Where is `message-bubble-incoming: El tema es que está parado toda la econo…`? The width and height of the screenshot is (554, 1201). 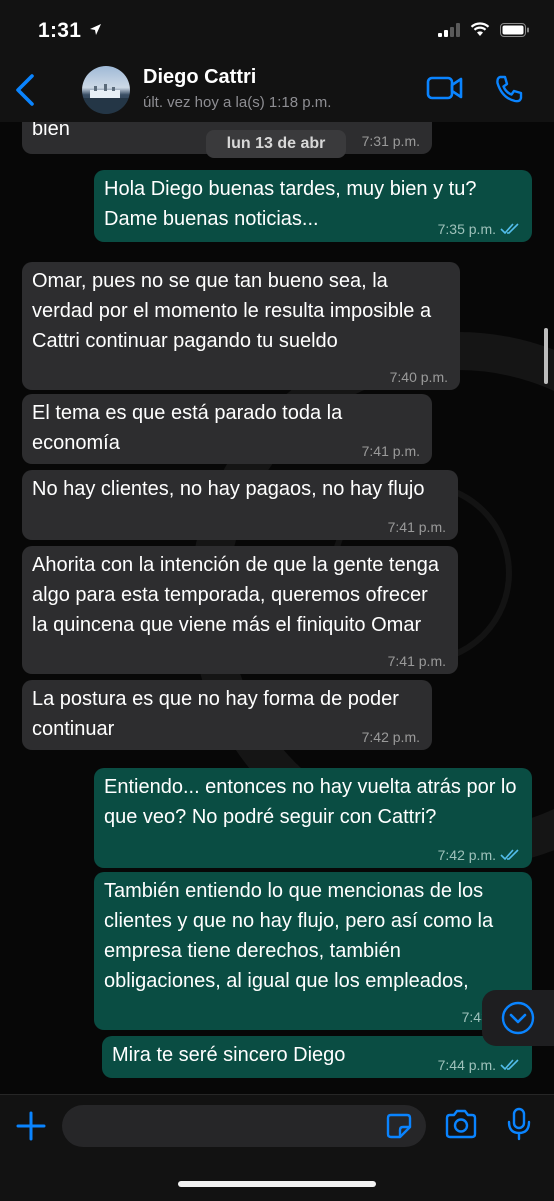
message-bubble-incoming: El tema es que está parado toda la econo… is located at coordinates (227, 429).